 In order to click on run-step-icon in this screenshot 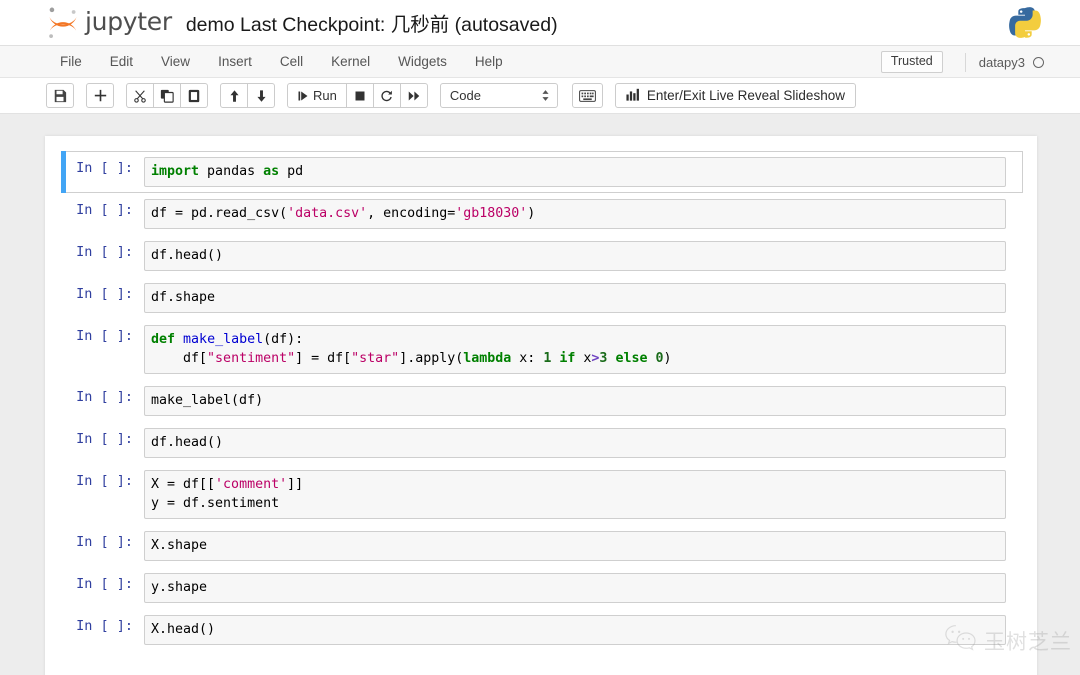, I will do `click(303, 96)`.